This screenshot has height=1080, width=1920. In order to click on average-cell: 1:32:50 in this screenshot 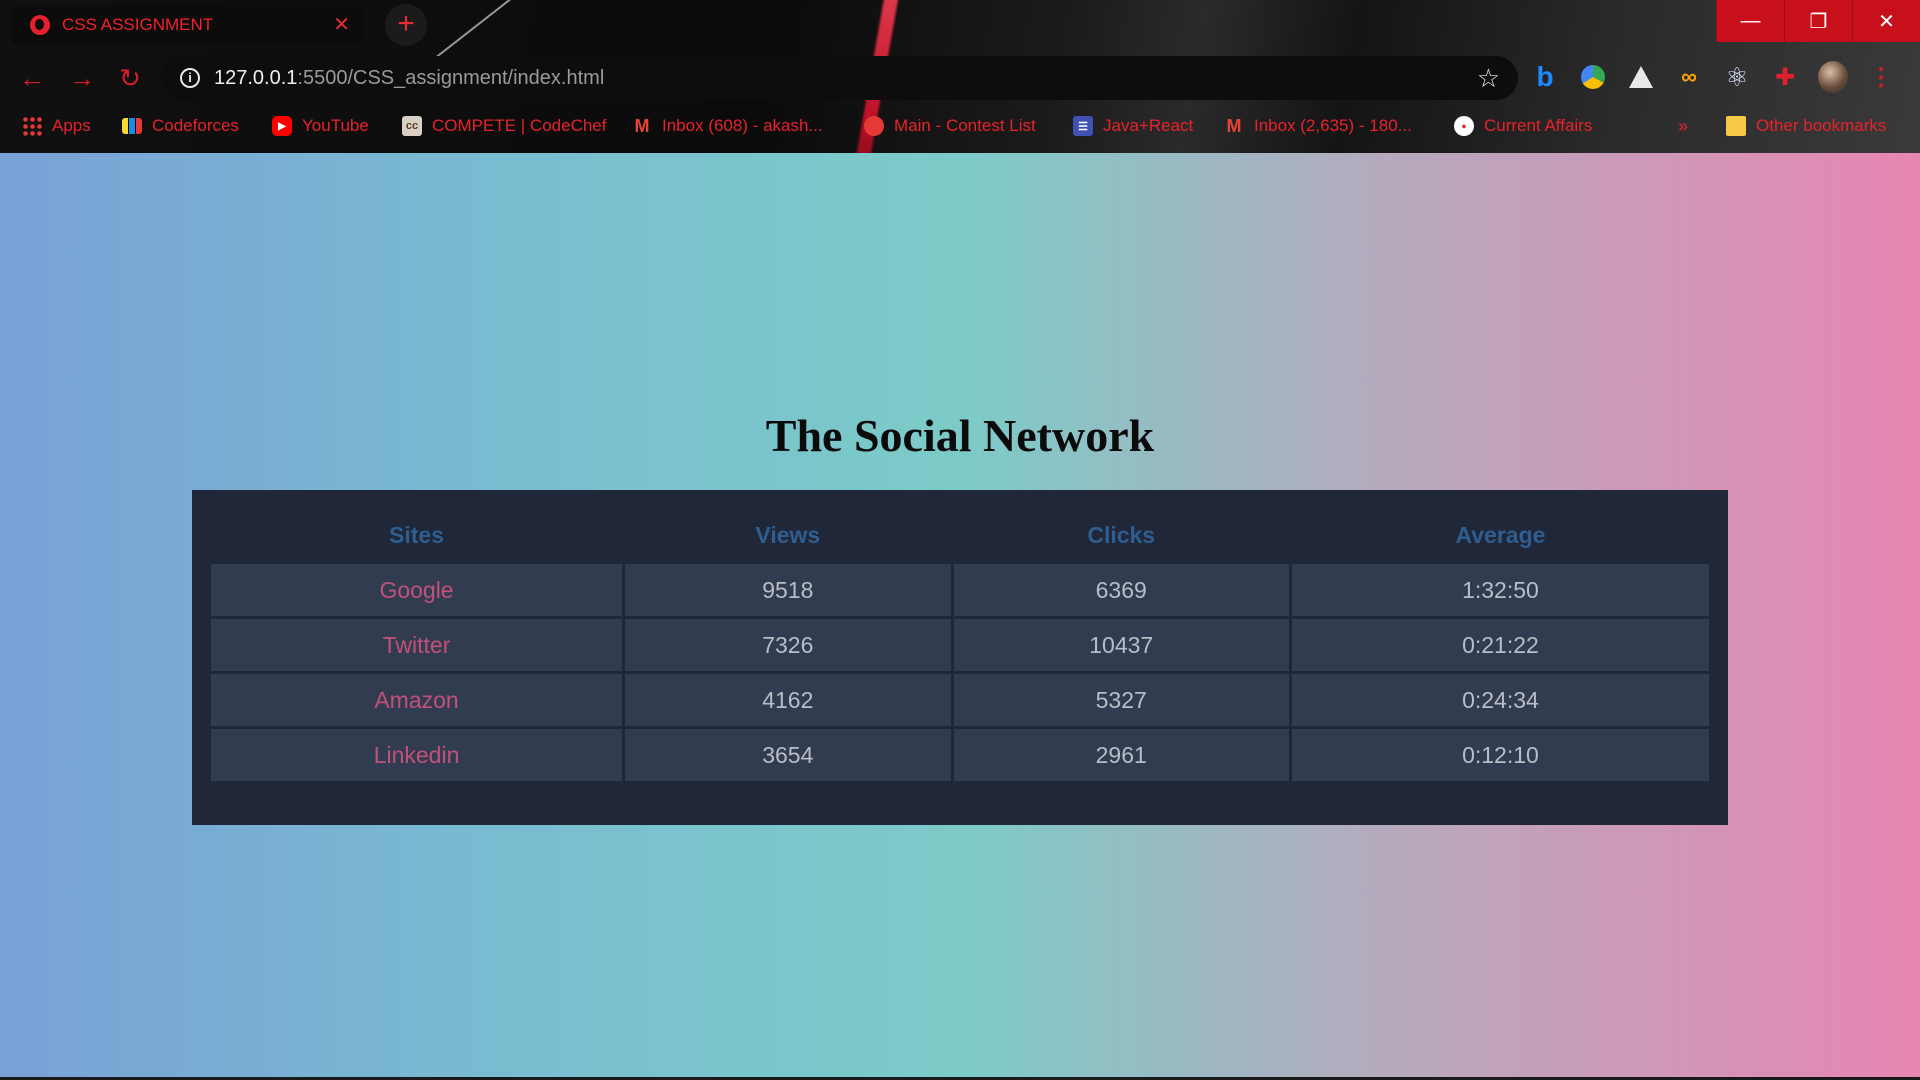, I will do `click(1500, 590)`.